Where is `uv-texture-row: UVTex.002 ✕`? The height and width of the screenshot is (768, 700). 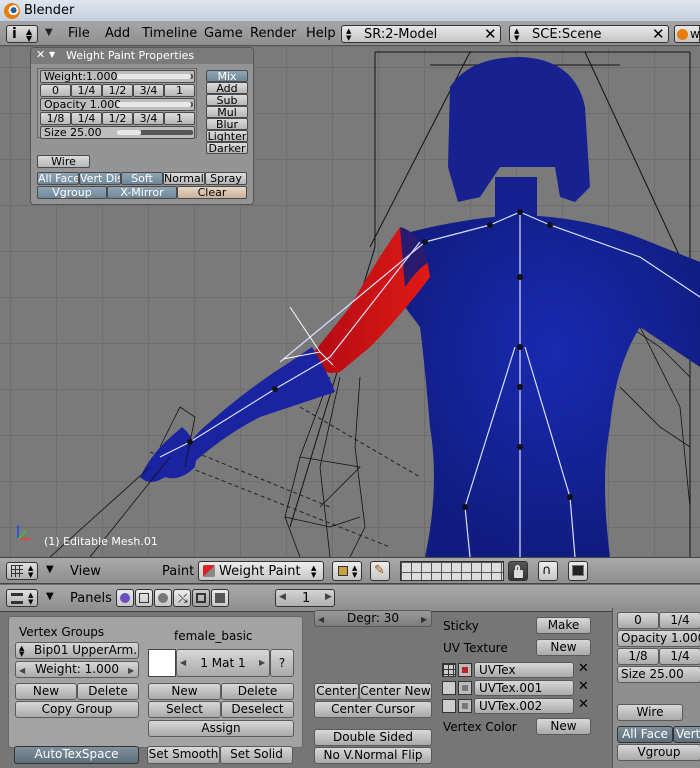
uv-texture-row: UVTex.002 ✕ is located at coordinates (516, 706).